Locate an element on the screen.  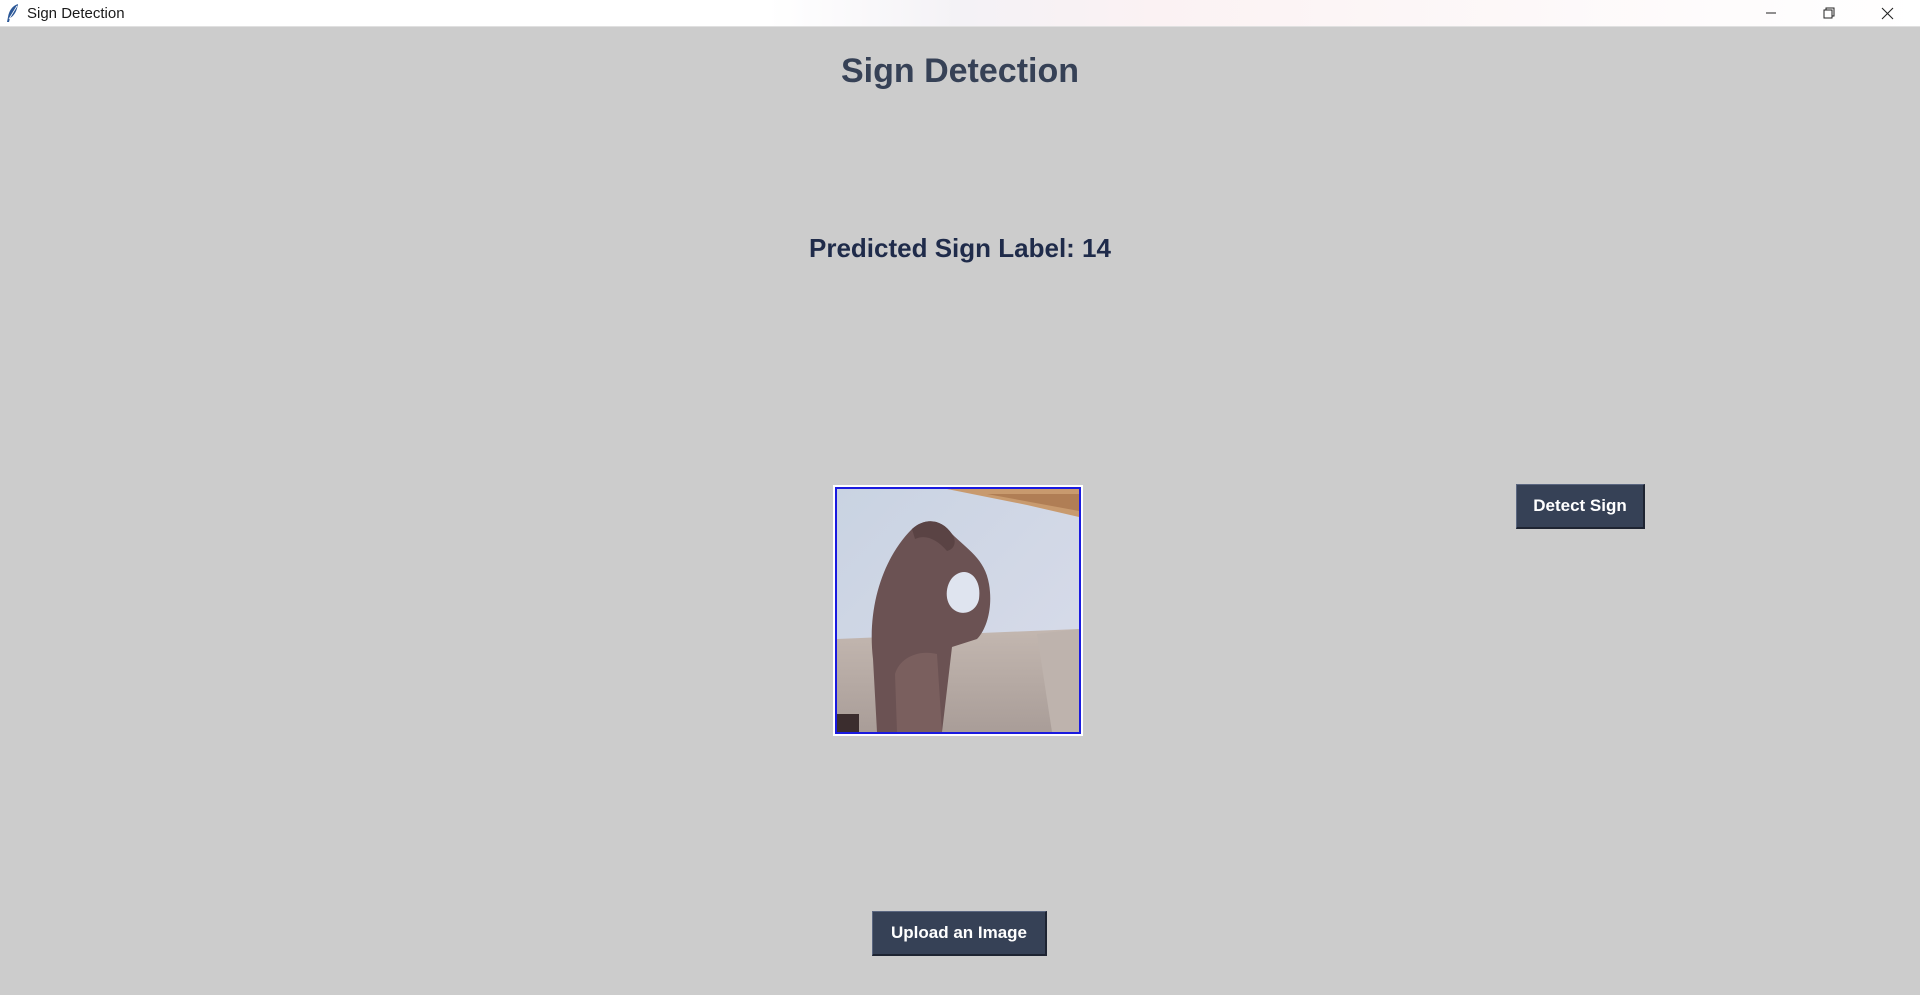
close-icon is located at coordinates (1887, 13).